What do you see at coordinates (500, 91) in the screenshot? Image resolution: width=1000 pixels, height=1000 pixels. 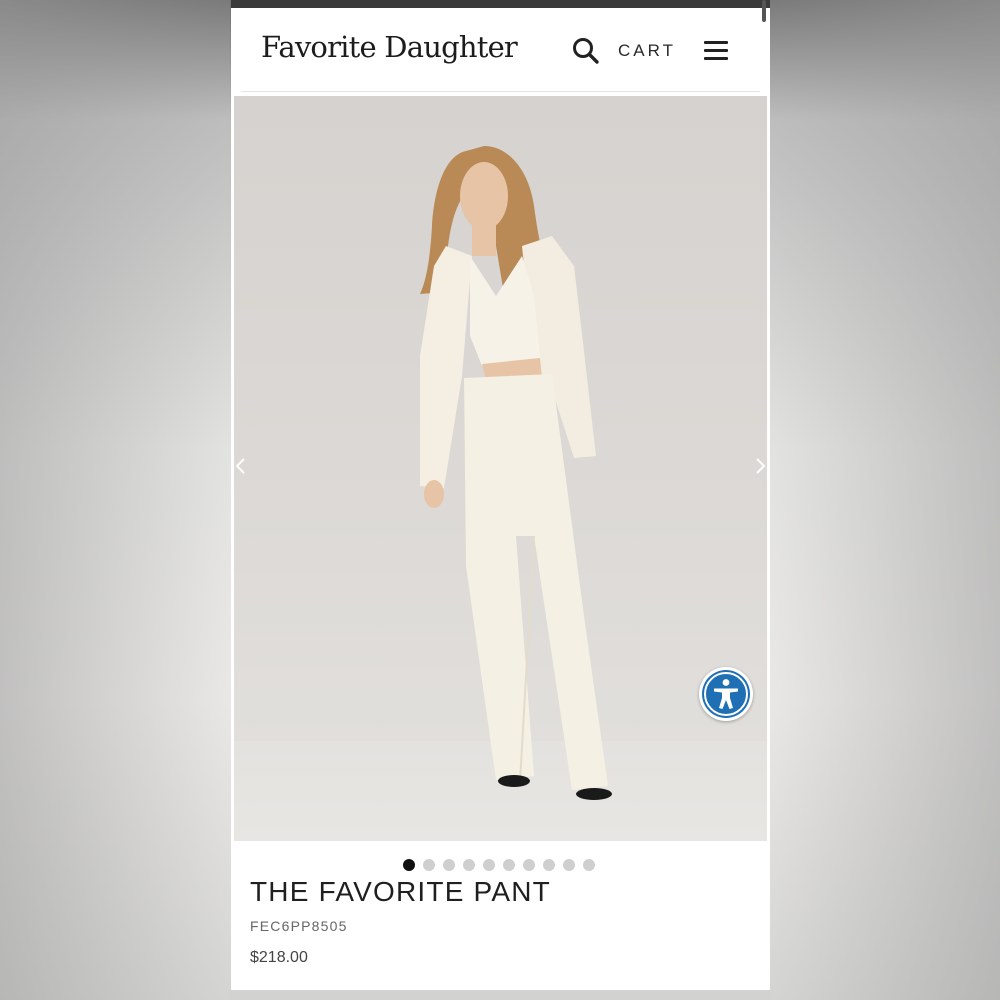 I see `header-divider` at bounding box center [500, 91].